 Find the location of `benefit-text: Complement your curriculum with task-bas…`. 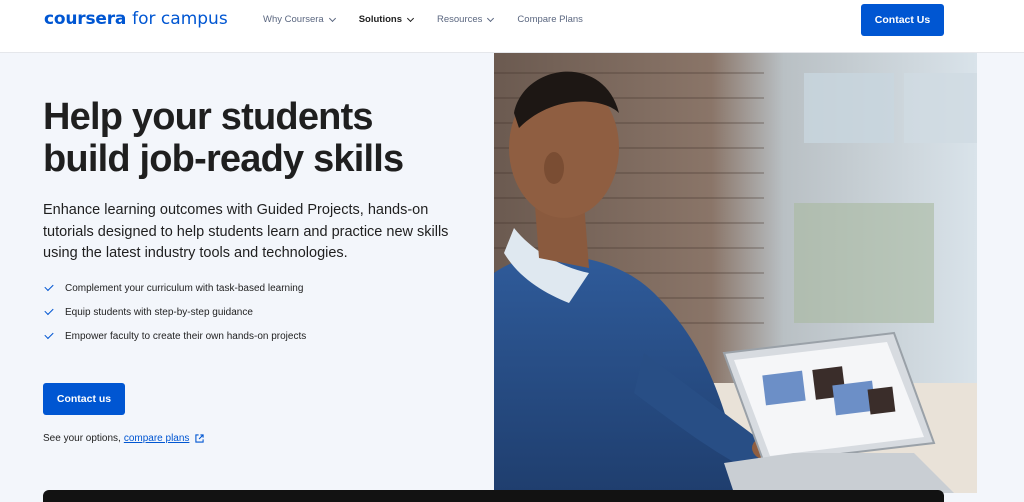

benefit-text: Complement your curriculum with task-bas… is located at coordinates (184, 288).